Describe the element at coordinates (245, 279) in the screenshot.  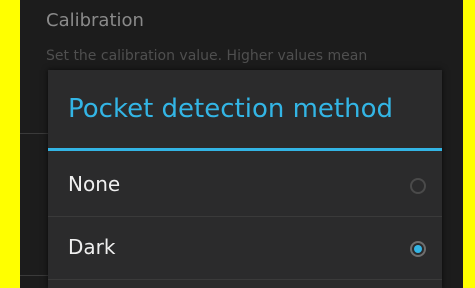
I see `option-divider` at that location.